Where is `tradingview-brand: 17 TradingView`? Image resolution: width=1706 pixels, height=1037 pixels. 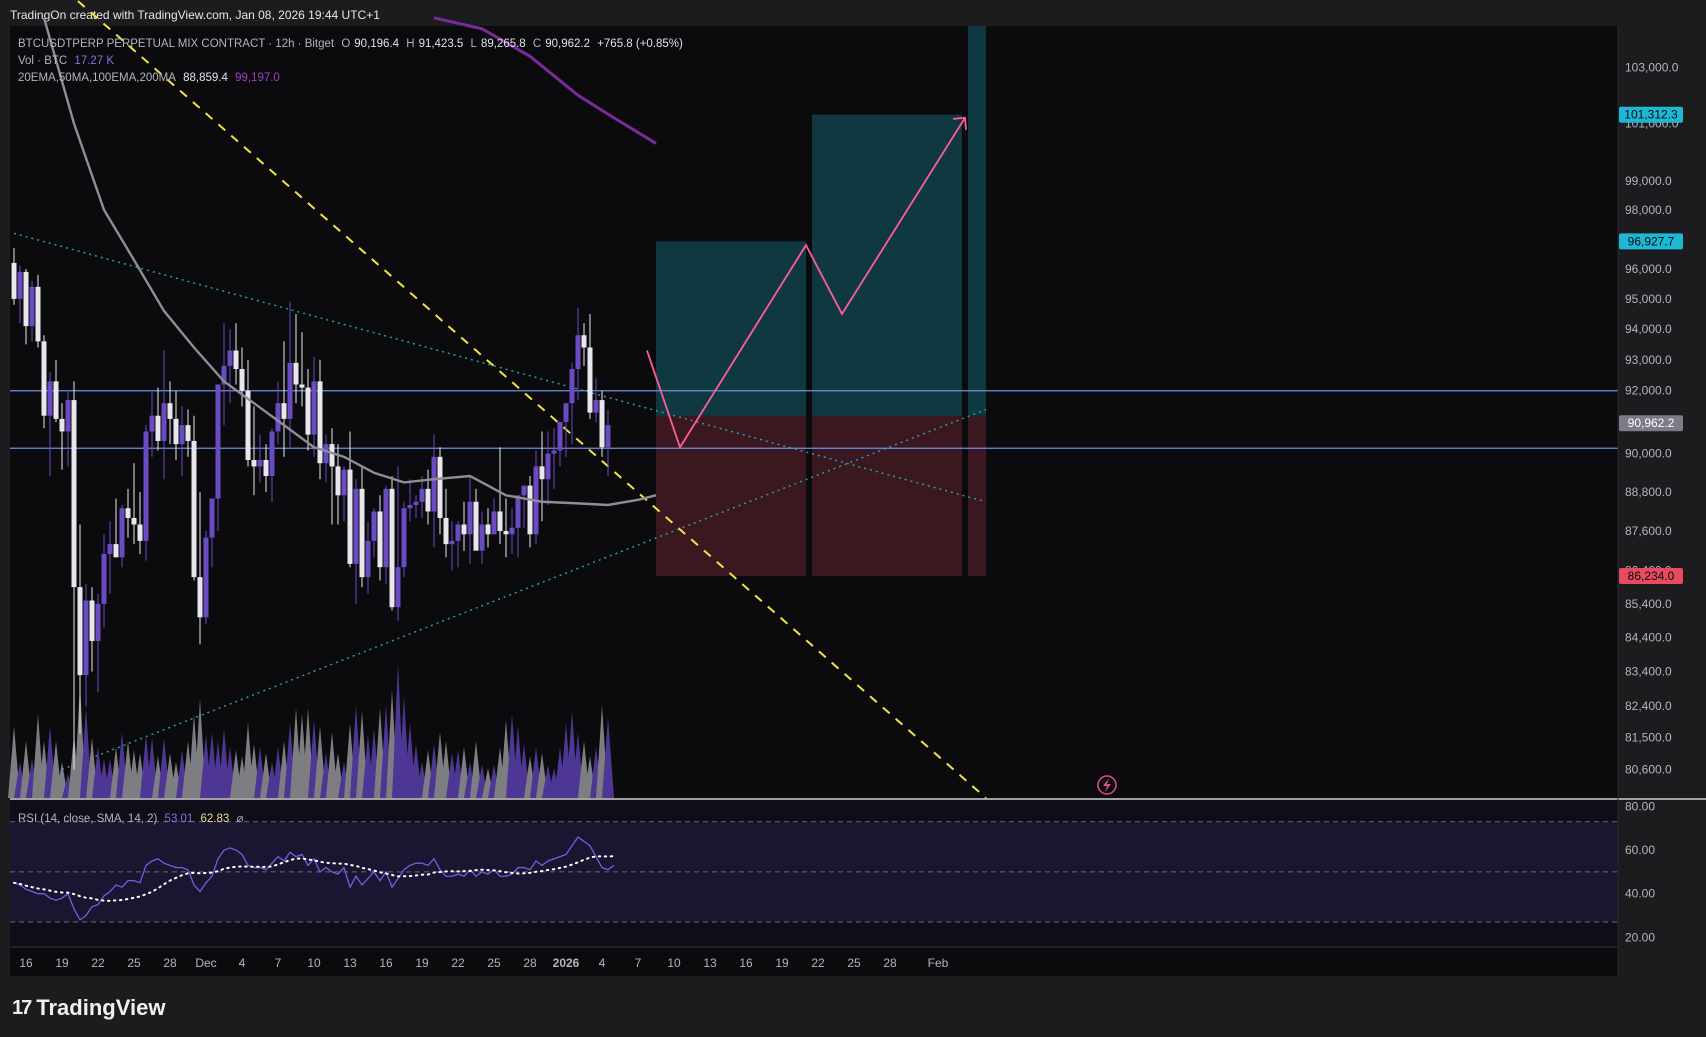
tradingview-brand: 17 TradingView is located at coordinates (88, 1008).